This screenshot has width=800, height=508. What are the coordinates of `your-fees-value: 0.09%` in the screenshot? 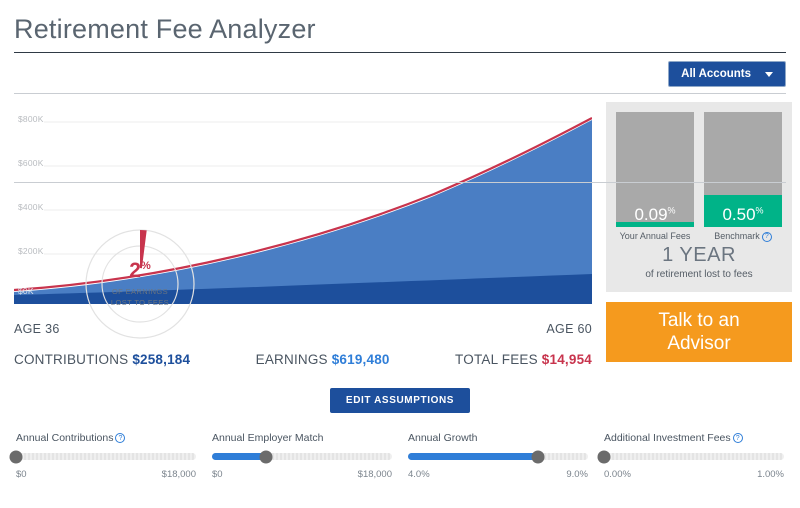 It's located at (655, 215).